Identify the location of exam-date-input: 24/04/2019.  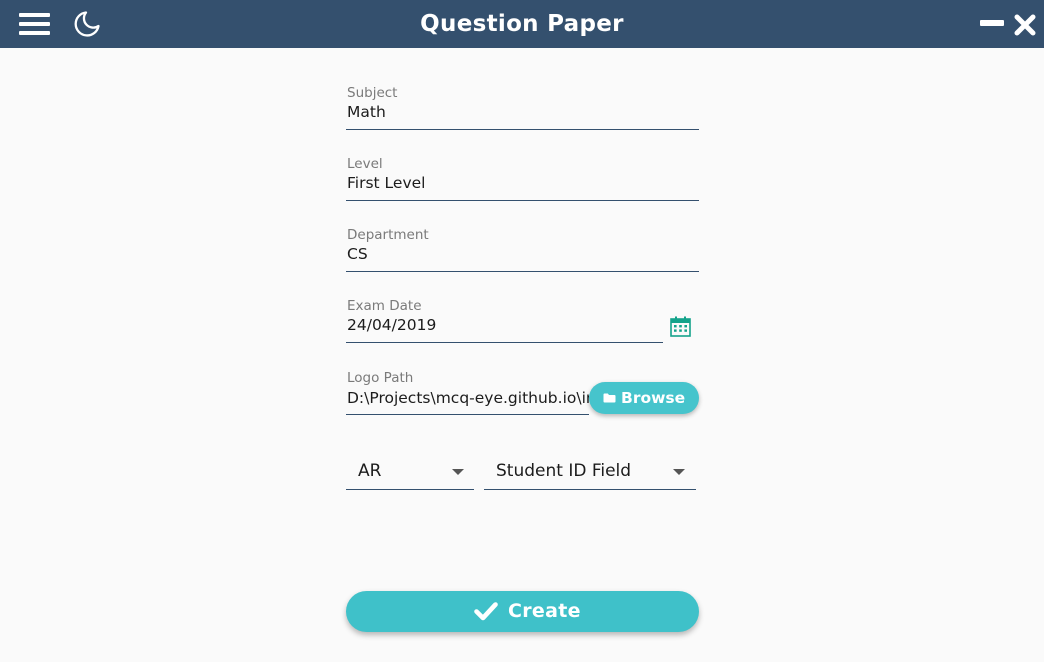
(503, 325).